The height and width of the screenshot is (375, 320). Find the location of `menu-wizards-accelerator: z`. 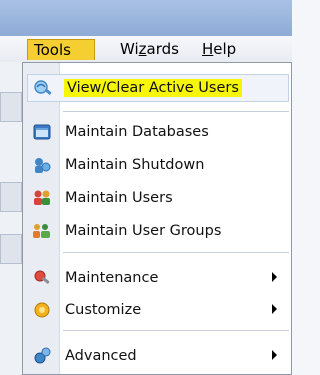

menu-wizards-accelerator: z is located at coordinates (142, 49).